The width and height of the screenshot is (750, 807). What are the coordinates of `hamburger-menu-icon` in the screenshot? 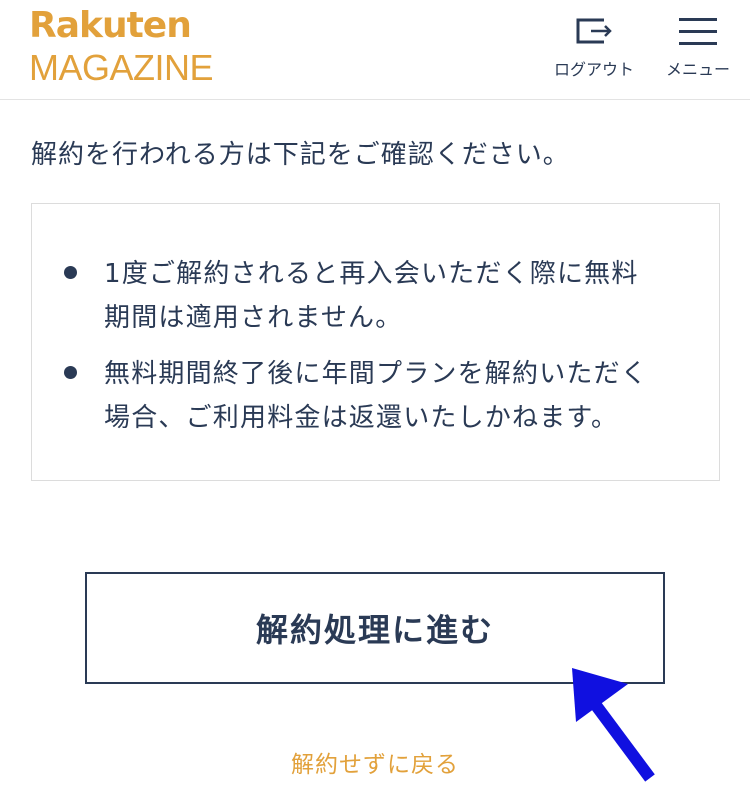 It's located at (698, 31).